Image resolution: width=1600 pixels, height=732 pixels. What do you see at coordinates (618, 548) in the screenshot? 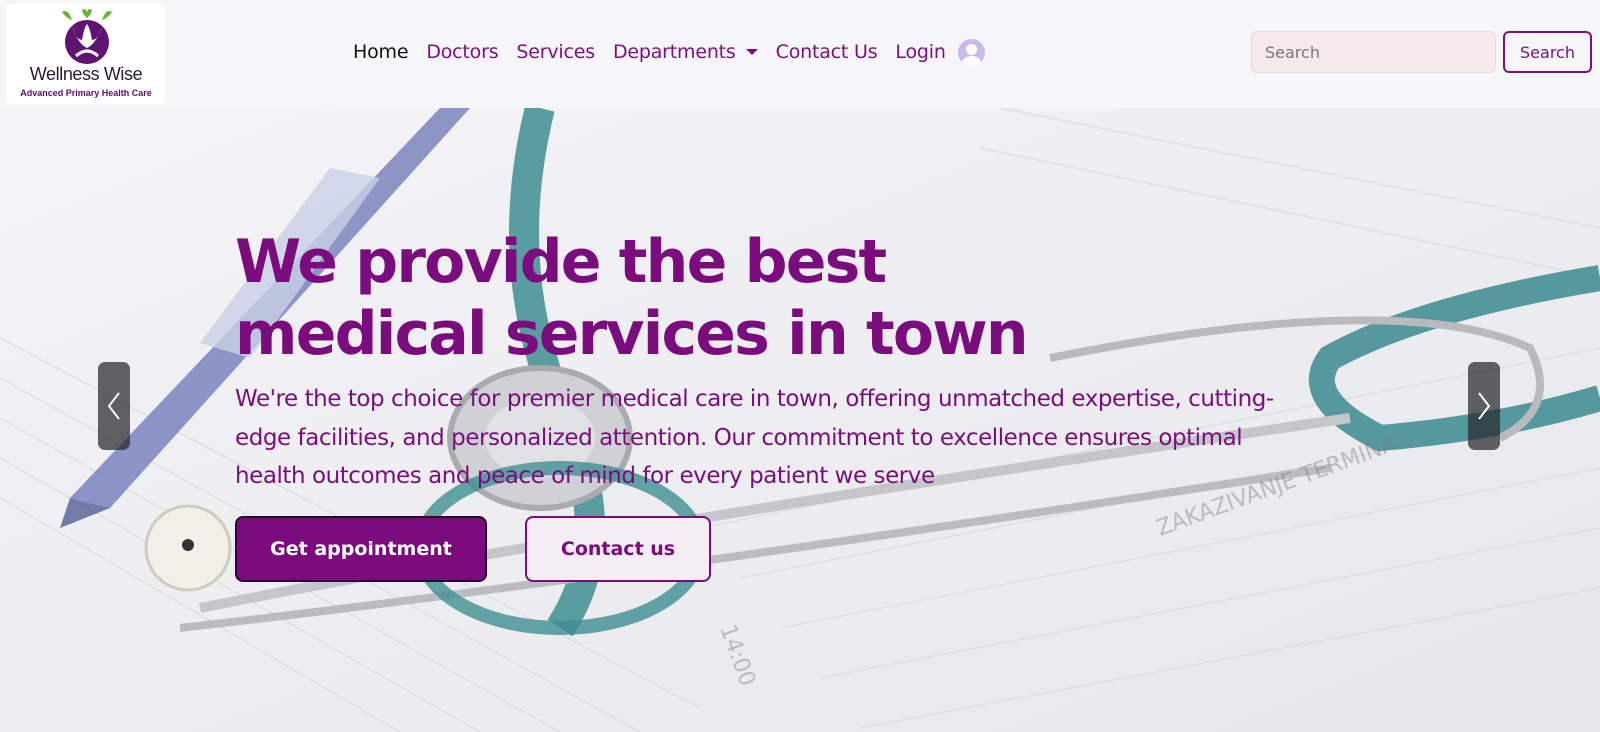
I see `contact-us-button: Contact us` at bounding box center [618, 548].